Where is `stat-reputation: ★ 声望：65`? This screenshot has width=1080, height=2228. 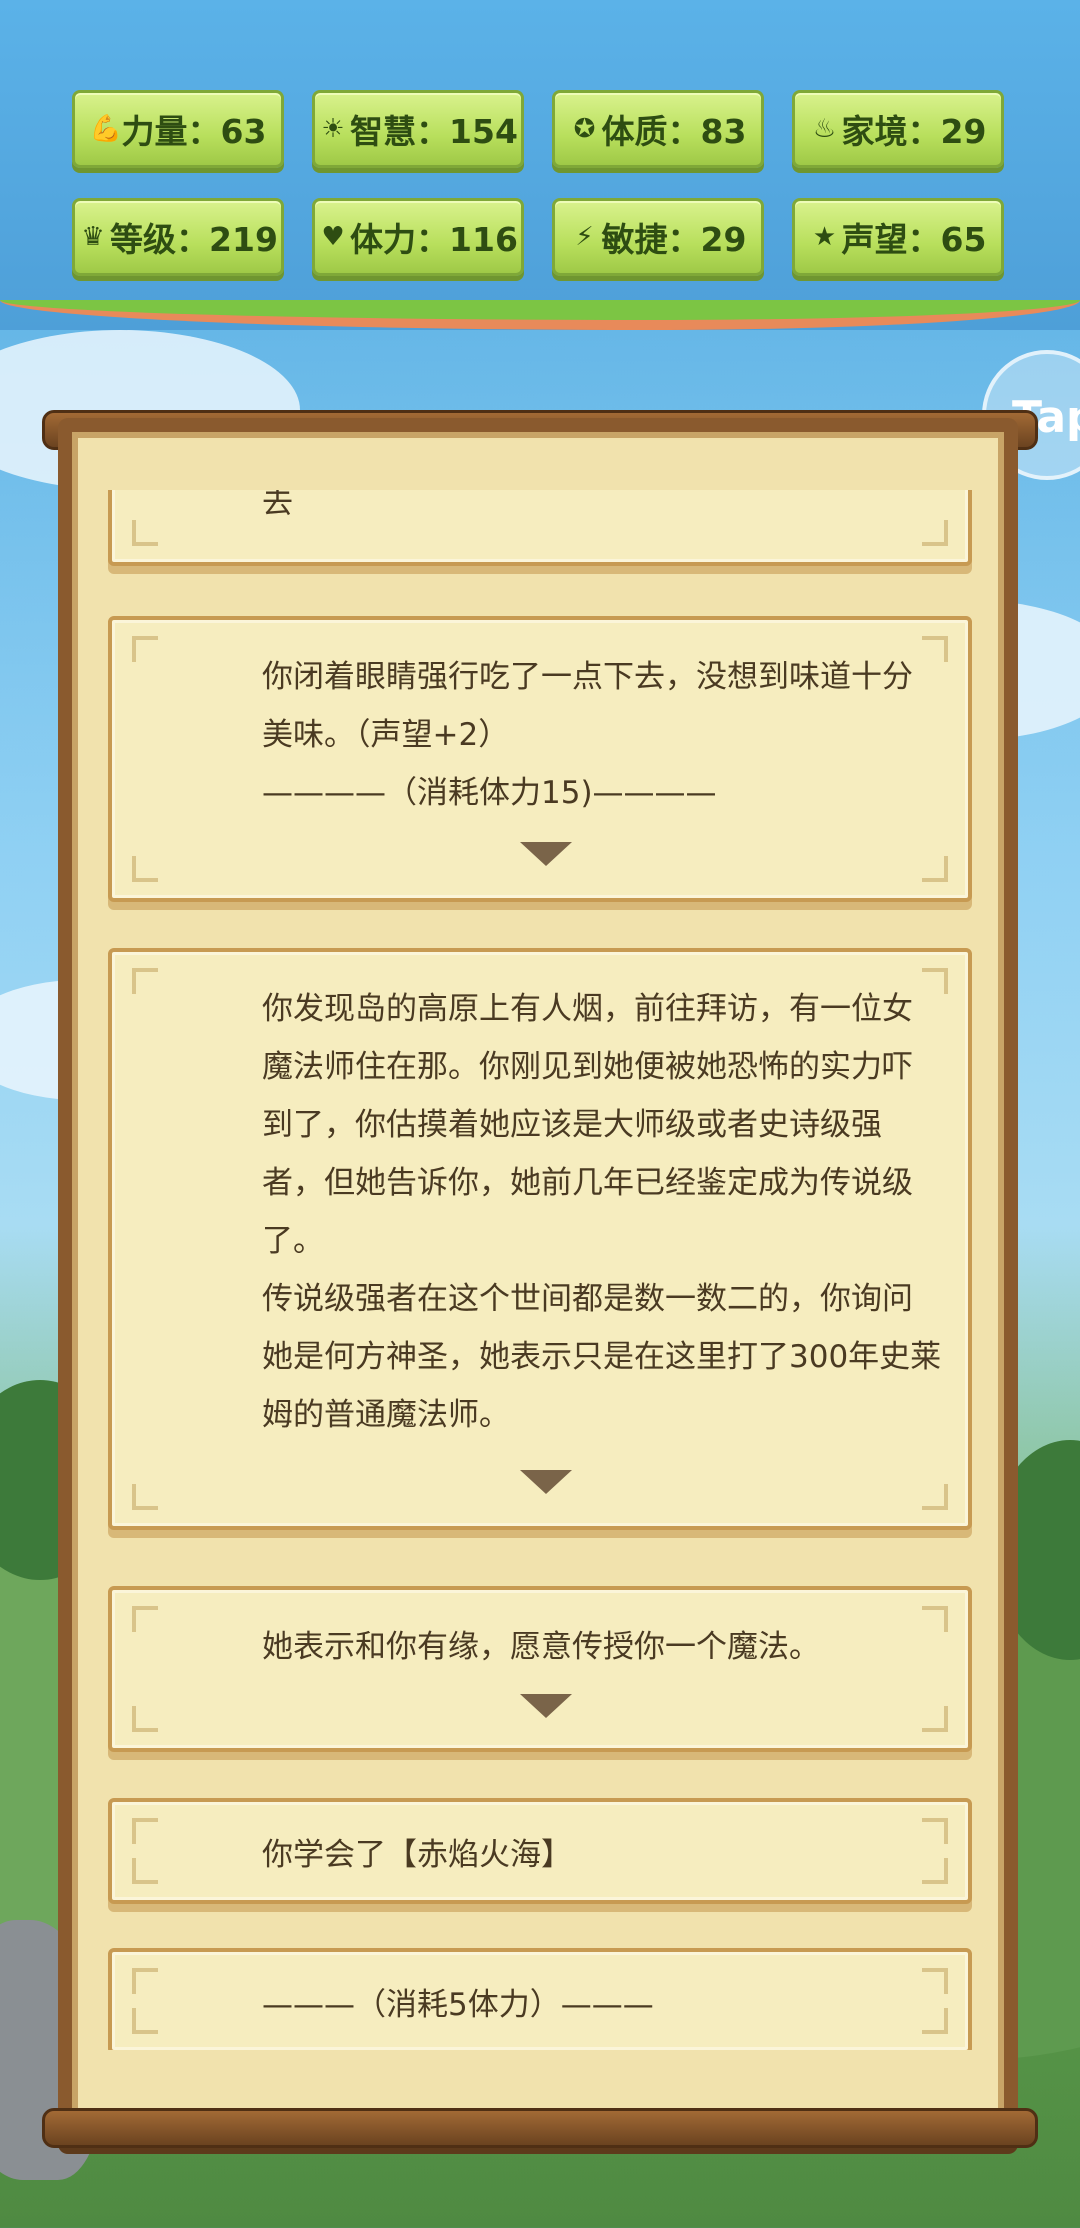 stat-reputation: ★ 声望：65 is located at coordinates (898, 237).